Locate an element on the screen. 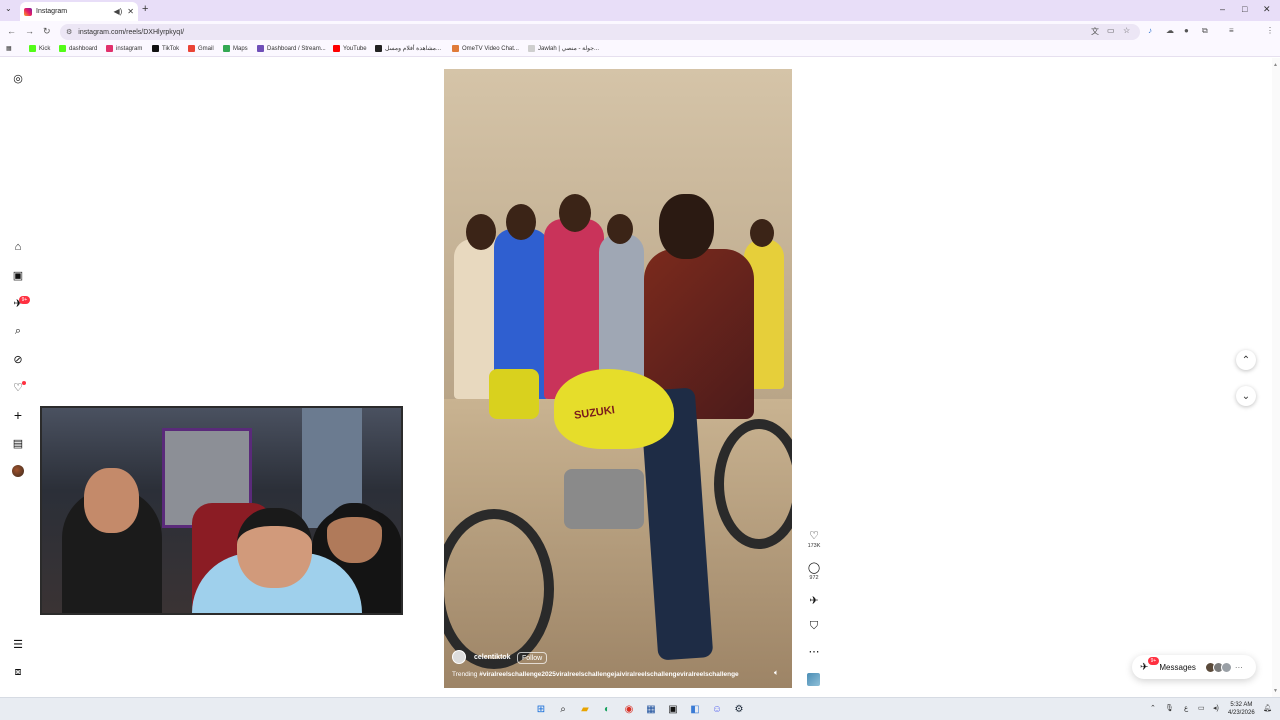 Image resolution: width=1280 pixels, height=720 pixels. search-icon: ⌕ is located at coordinates (18, 331).